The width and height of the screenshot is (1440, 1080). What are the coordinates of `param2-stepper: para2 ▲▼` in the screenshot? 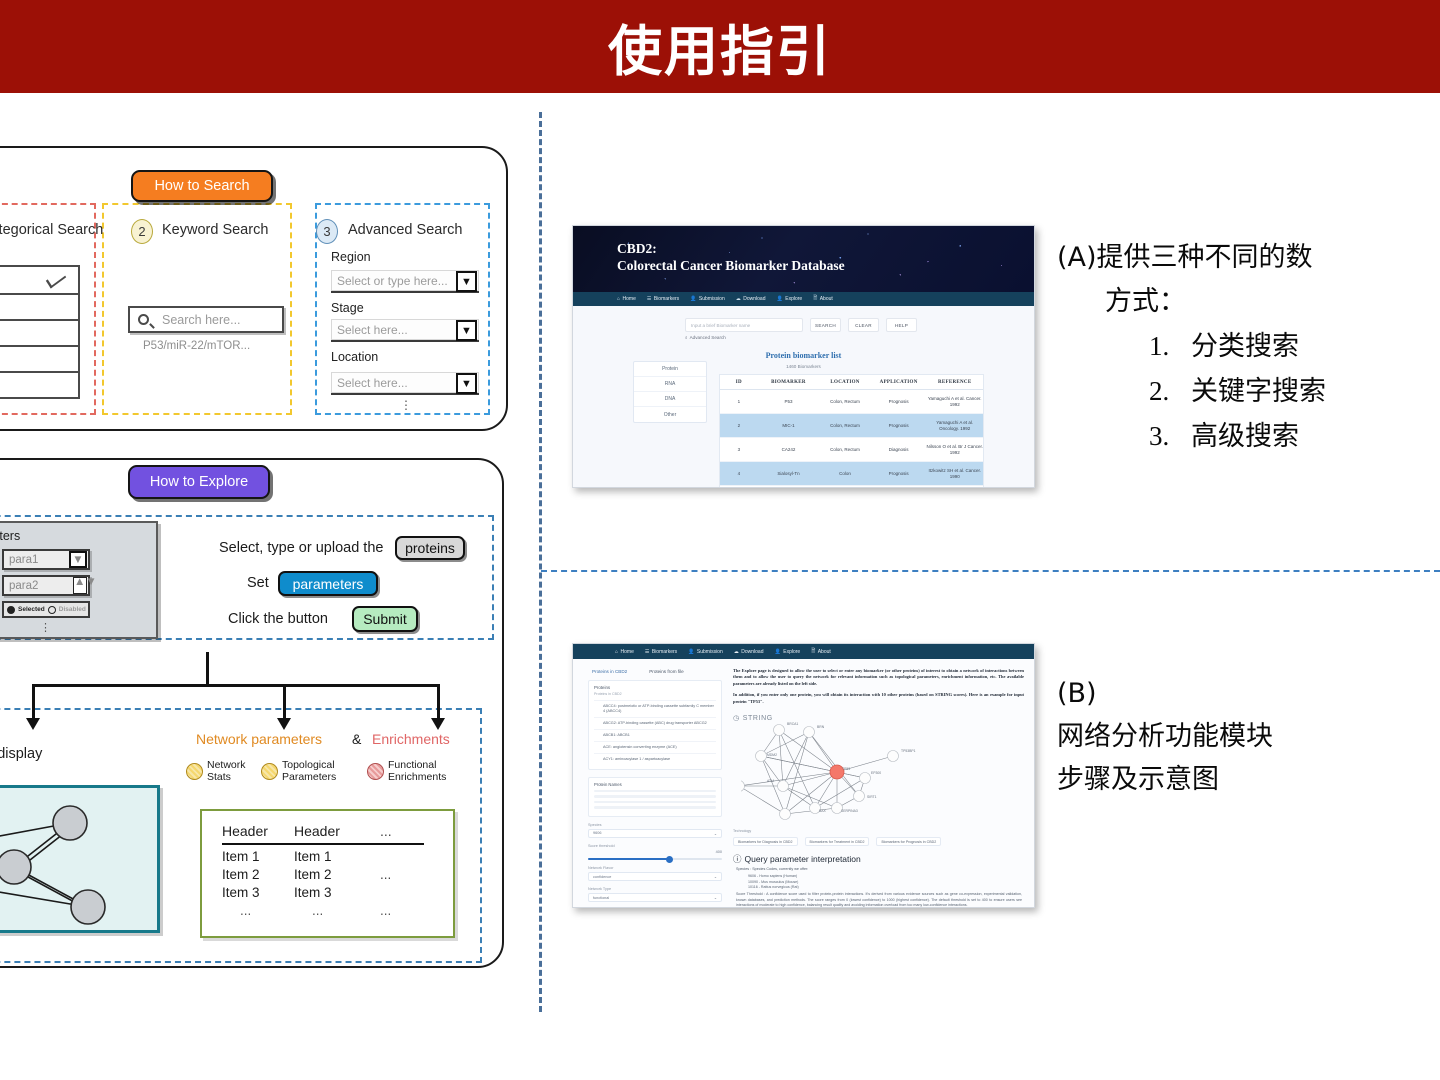 It's located at (49, 585).